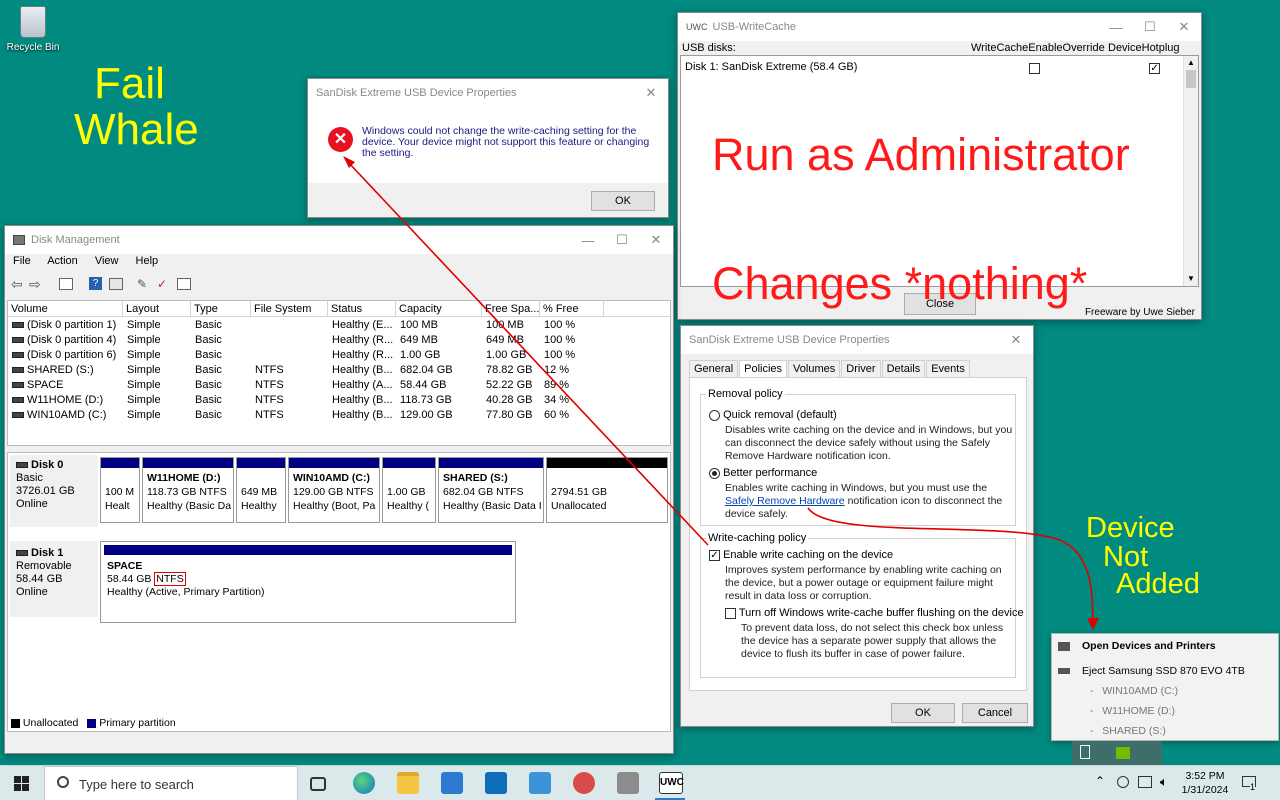  What do you see at coordinates (107, 261) in the screenshot?
I see `menu-view: View` at bounding box center [107, 261].